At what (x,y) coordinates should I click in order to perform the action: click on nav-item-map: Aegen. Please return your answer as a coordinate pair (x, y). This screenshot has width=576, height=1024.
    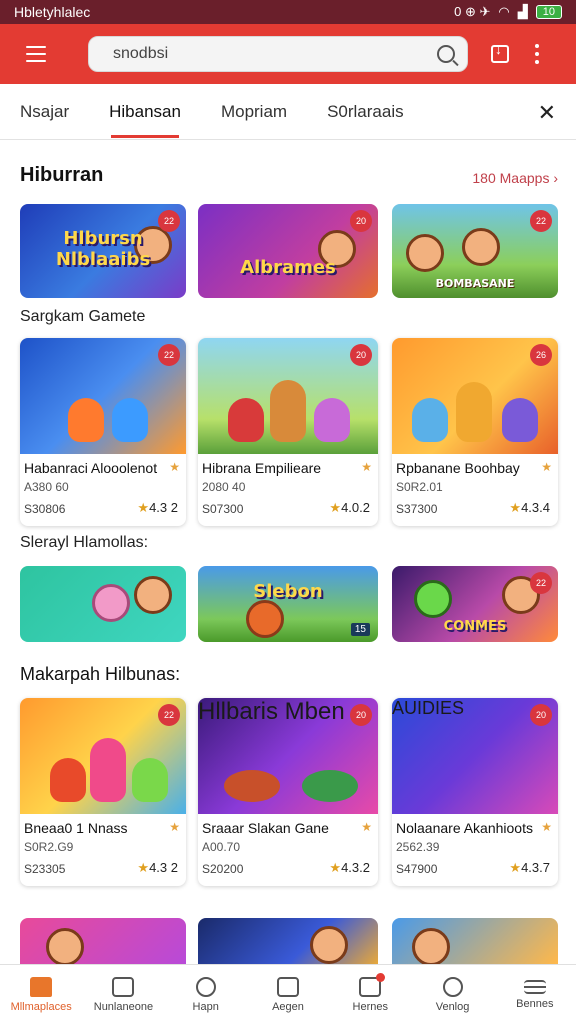
    Looking at the image, I should click on (288, 994).